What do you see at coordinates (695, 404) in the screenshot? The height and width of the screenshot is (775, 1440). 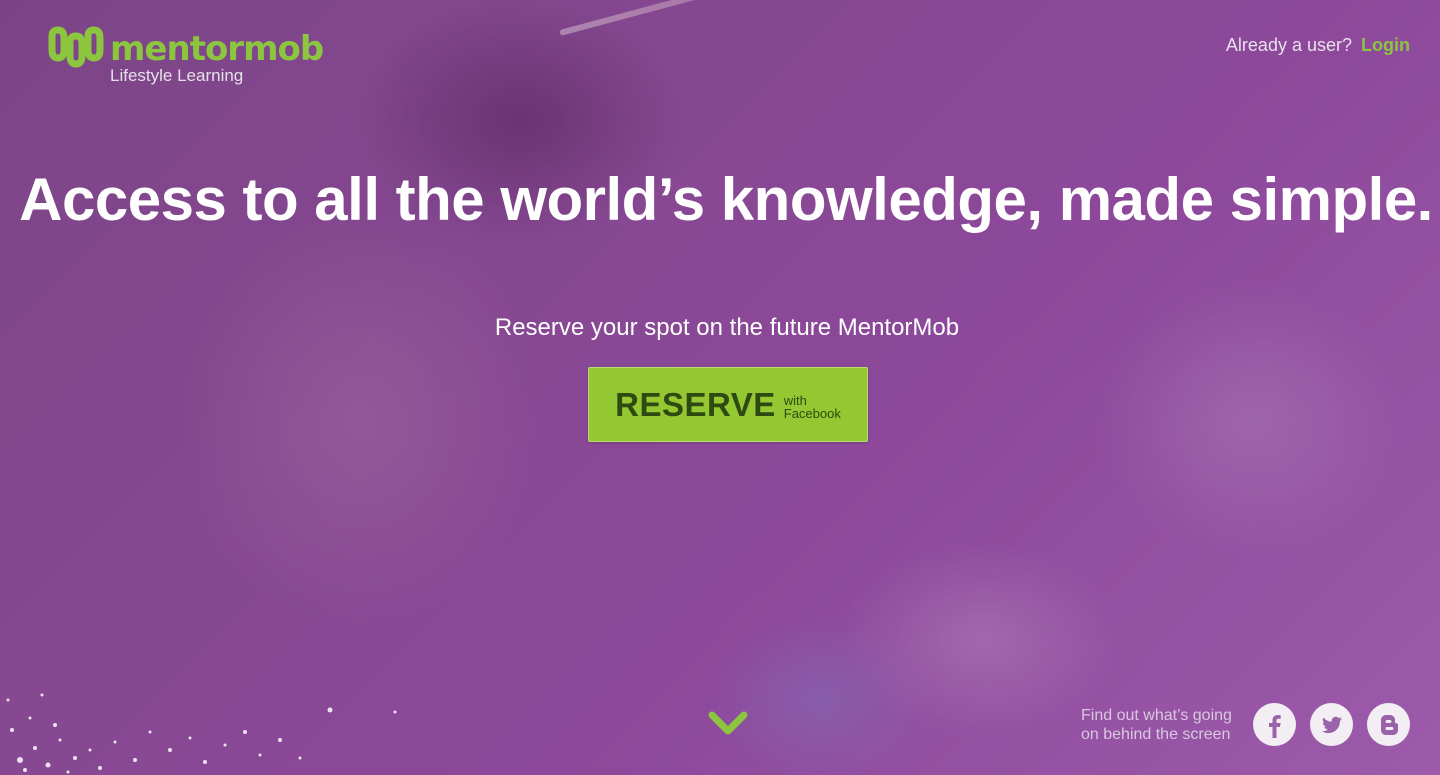 I see `reserve-button-label: RESERVE` at bounding box center [695, 404].